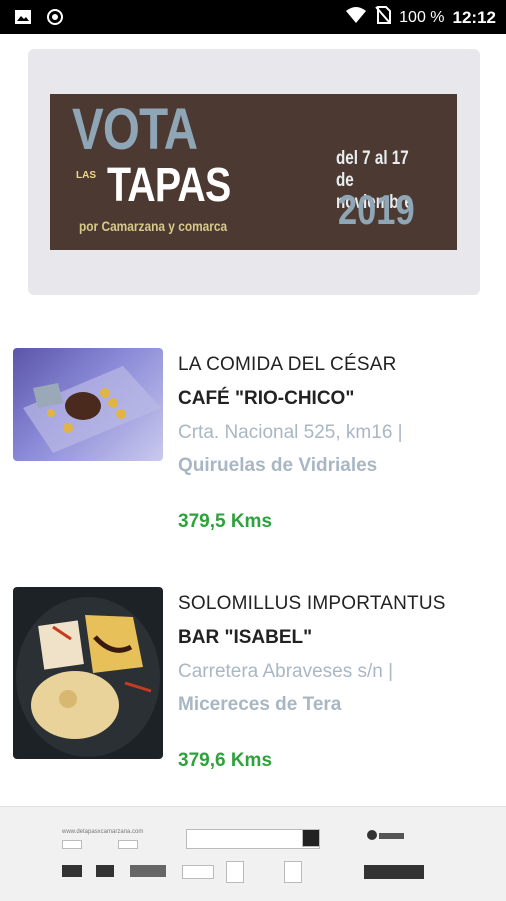 This screenshot has height=901, width=506. I want to click on venue-name: BAR "ISABEL", so click(245, 637).